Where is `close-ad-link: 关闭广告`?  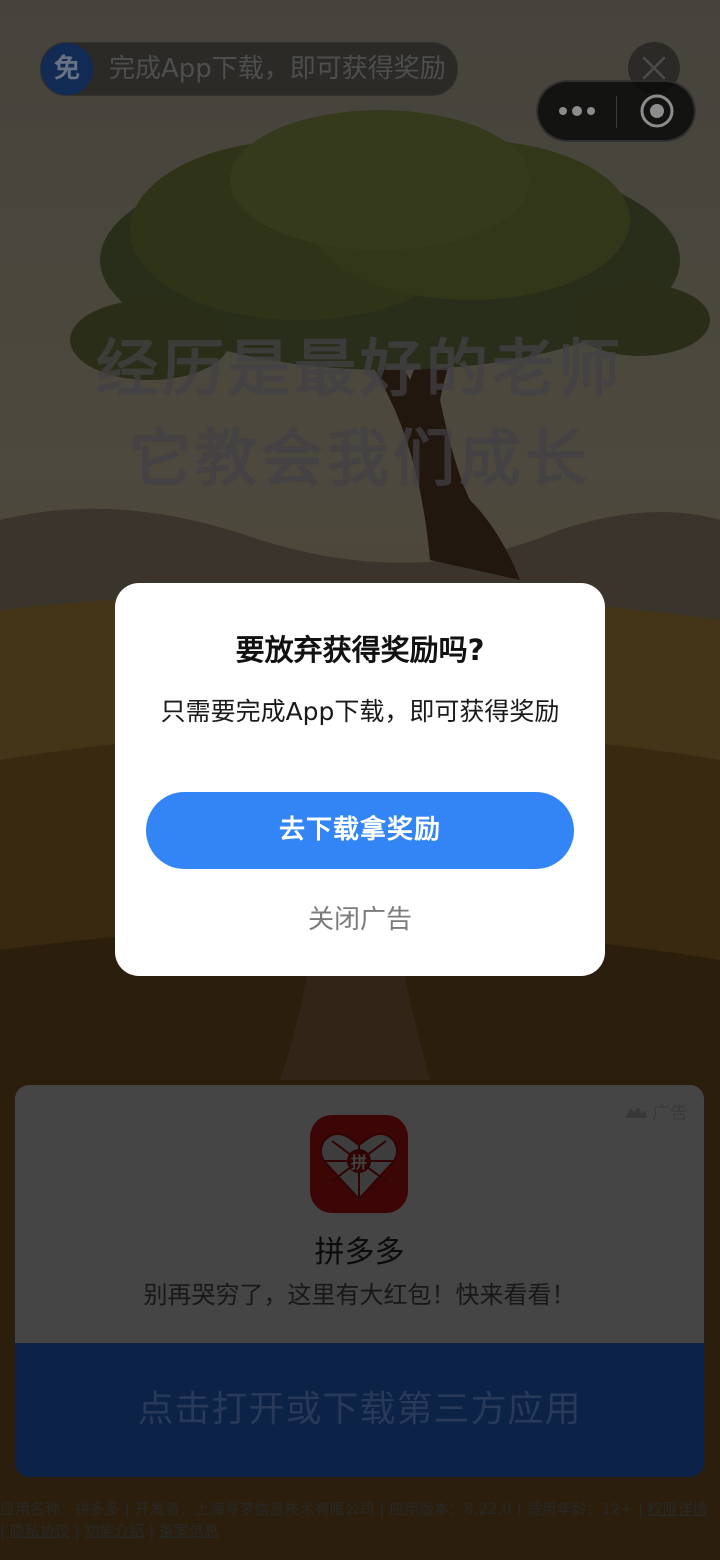
close-ad-link: 关闭广告 is located at coordinates (360, 917).